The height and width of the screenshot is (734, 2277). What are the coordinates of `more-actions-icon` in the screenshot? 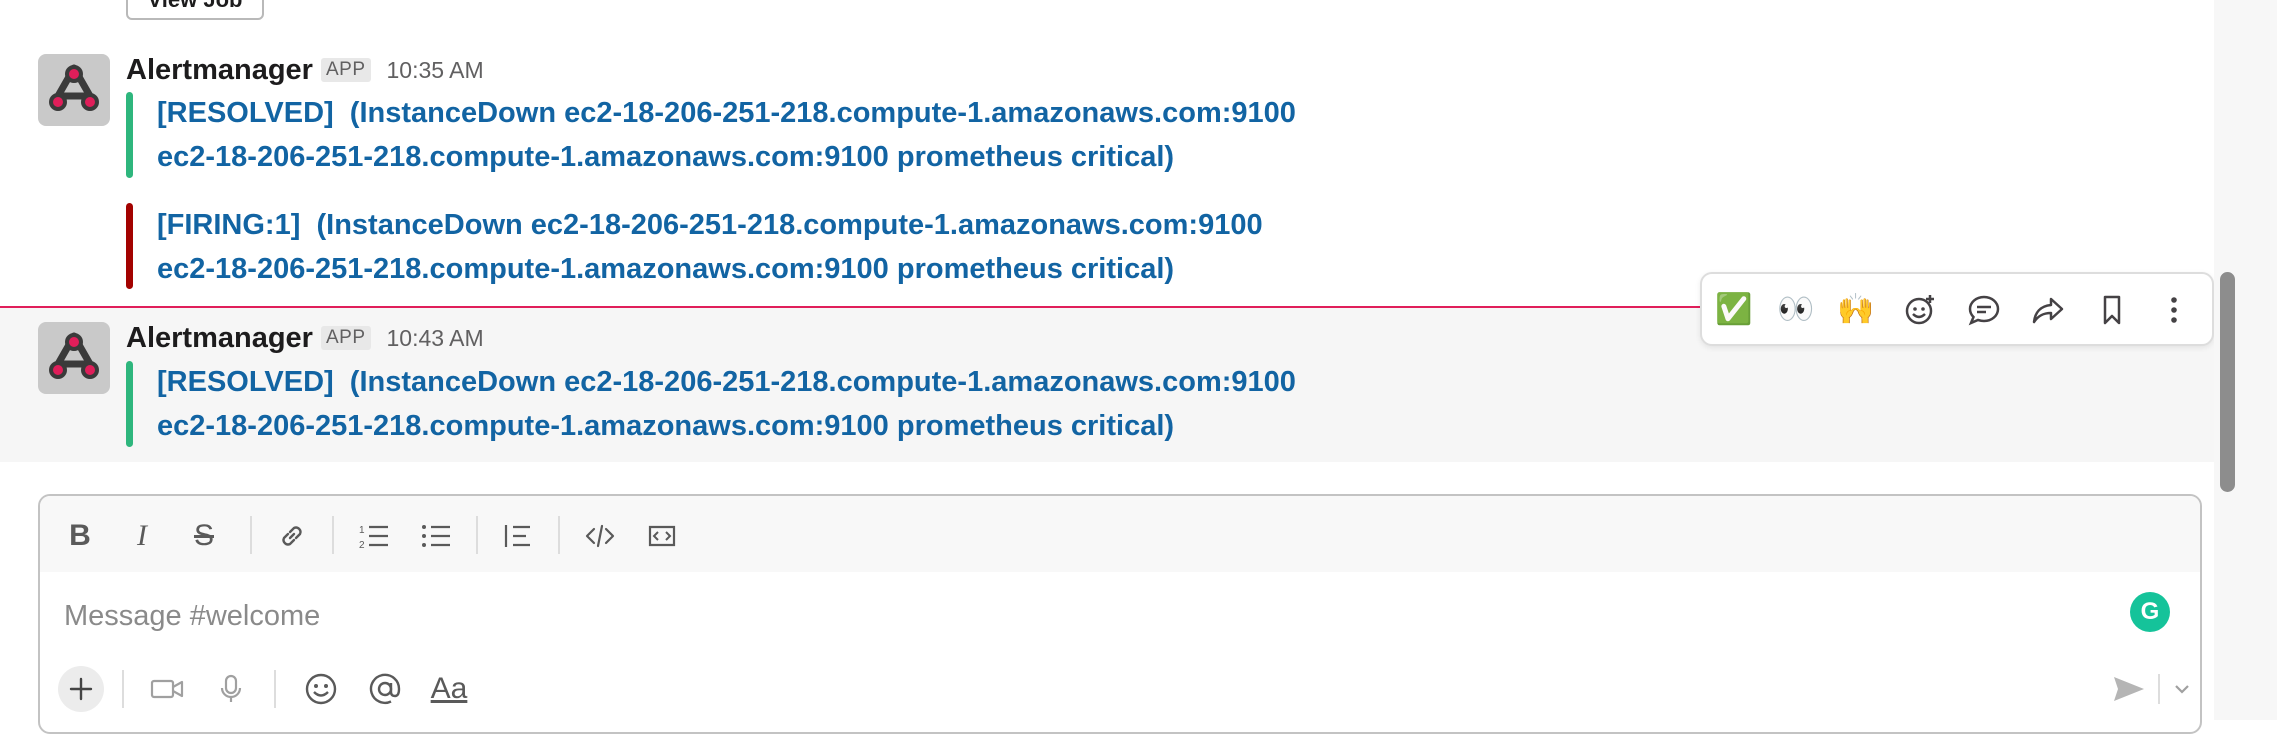 It's located at (2174, 310).